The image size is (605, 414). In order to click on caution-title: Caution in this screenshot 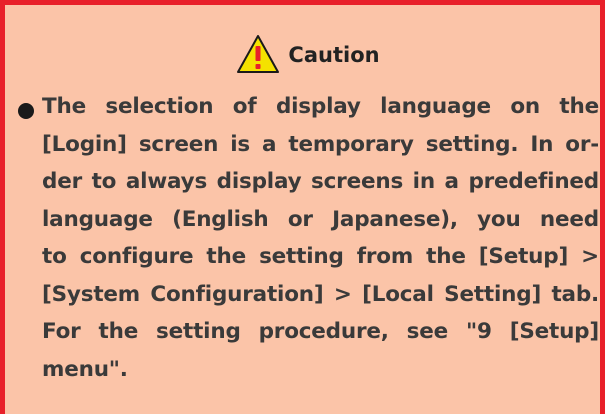, I will do `click(334, 54)`.